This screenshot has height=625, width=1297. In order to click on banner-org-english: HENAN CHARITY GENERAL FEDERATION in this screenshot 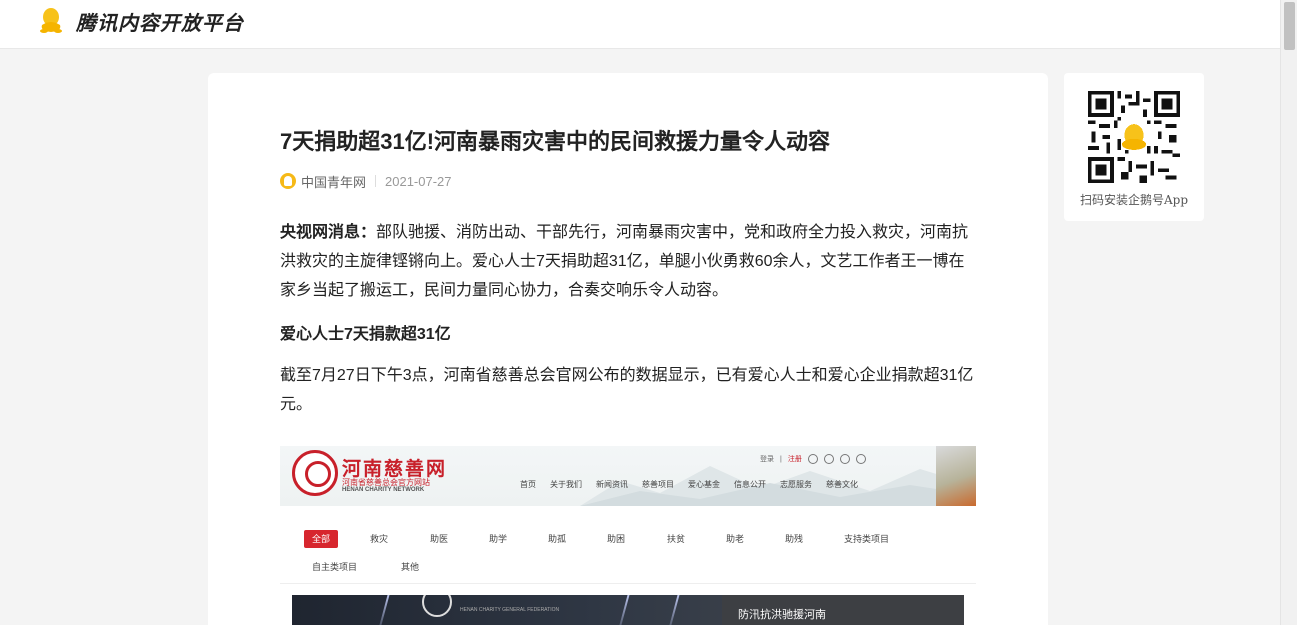, I will do `click(510, 610)`.